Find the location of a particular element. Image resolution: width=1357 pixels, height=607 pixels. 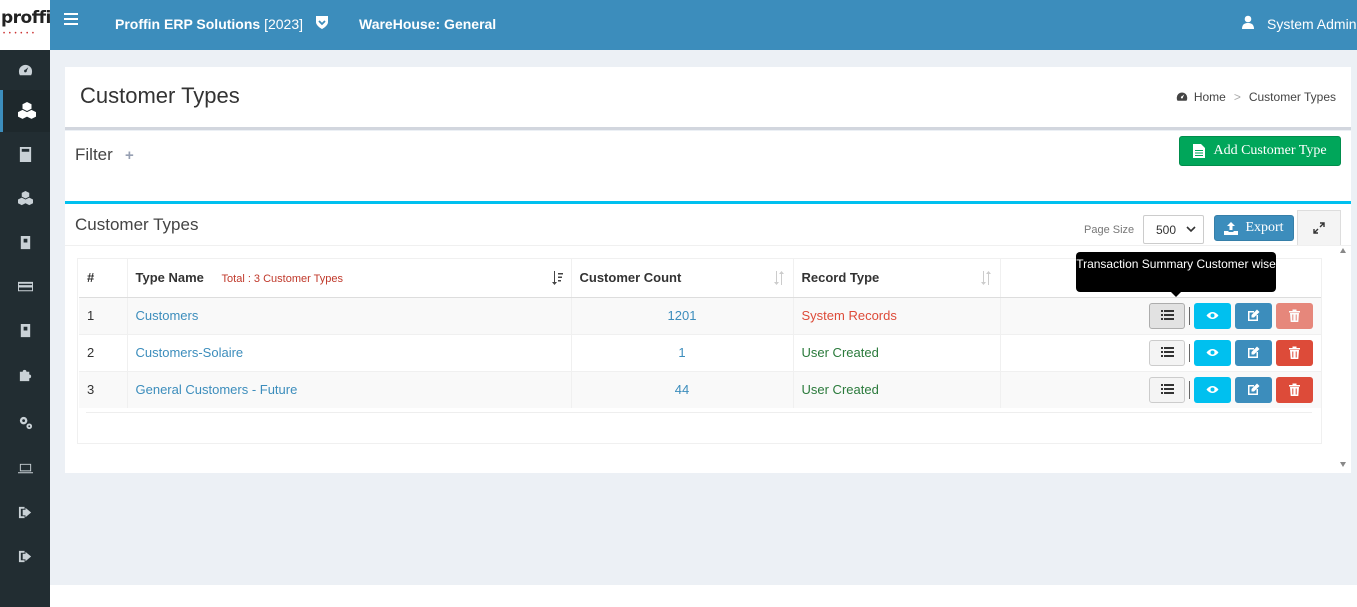

laptop-icon is located at coordinates (25, 468).